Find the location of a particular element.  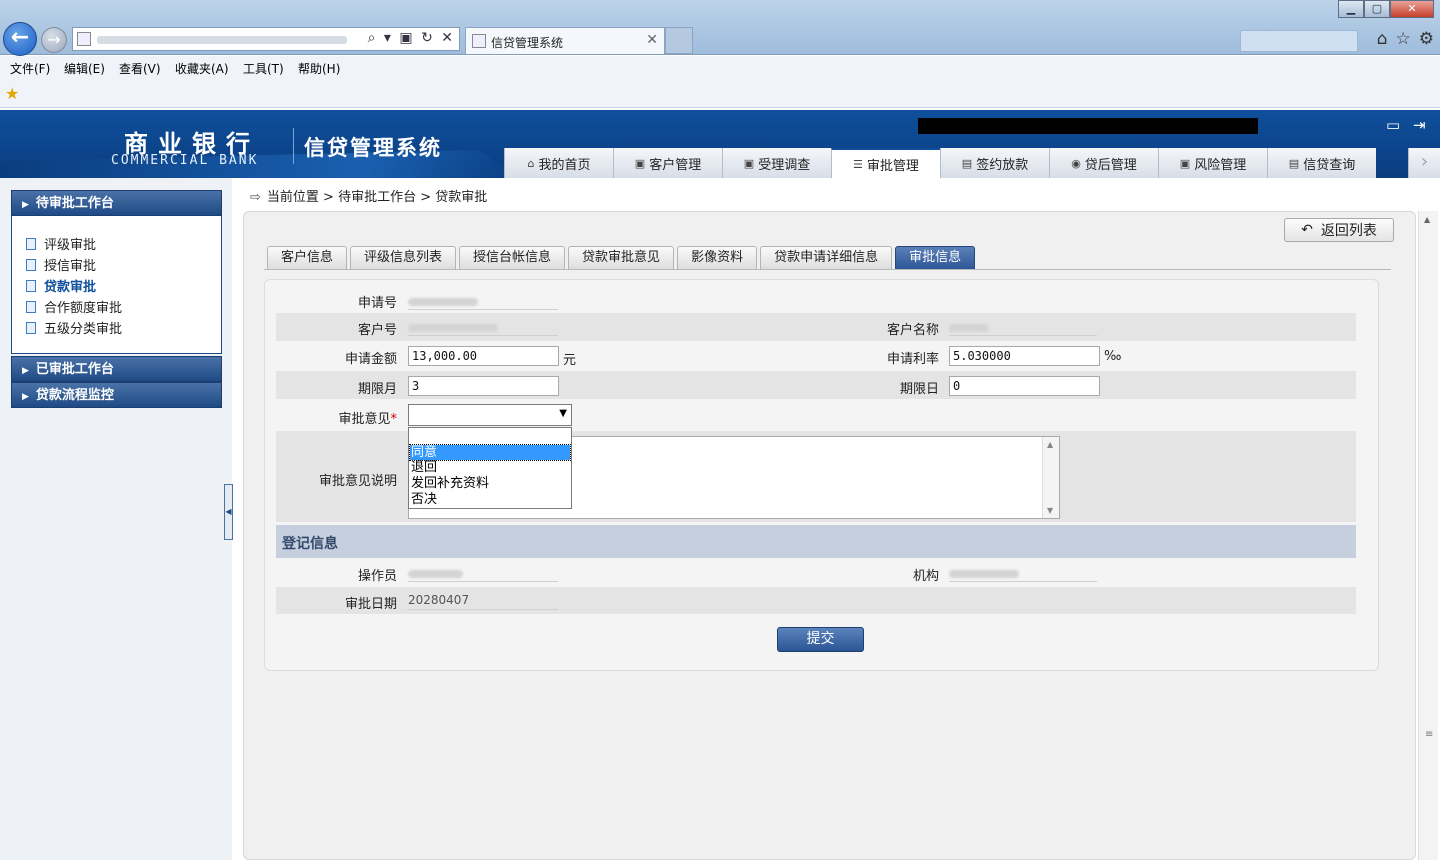

header-divider is located at coordinates (293, 146).